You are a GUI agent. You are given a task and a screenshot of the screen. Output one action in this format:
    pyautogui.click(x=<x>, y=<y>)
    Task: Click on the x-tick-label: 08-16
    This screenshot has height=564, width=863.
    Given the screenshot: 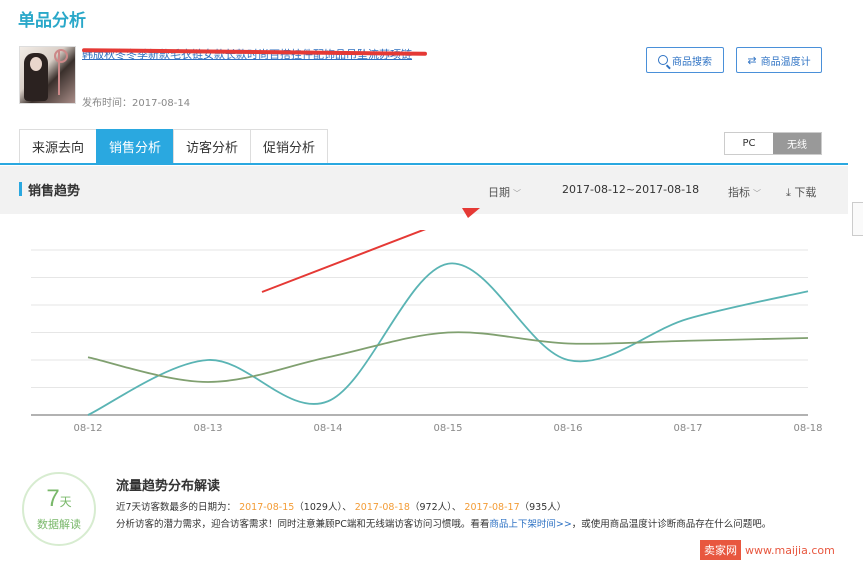 What is the action you would take?
    pyautogui.click(x=567, y=428)
    